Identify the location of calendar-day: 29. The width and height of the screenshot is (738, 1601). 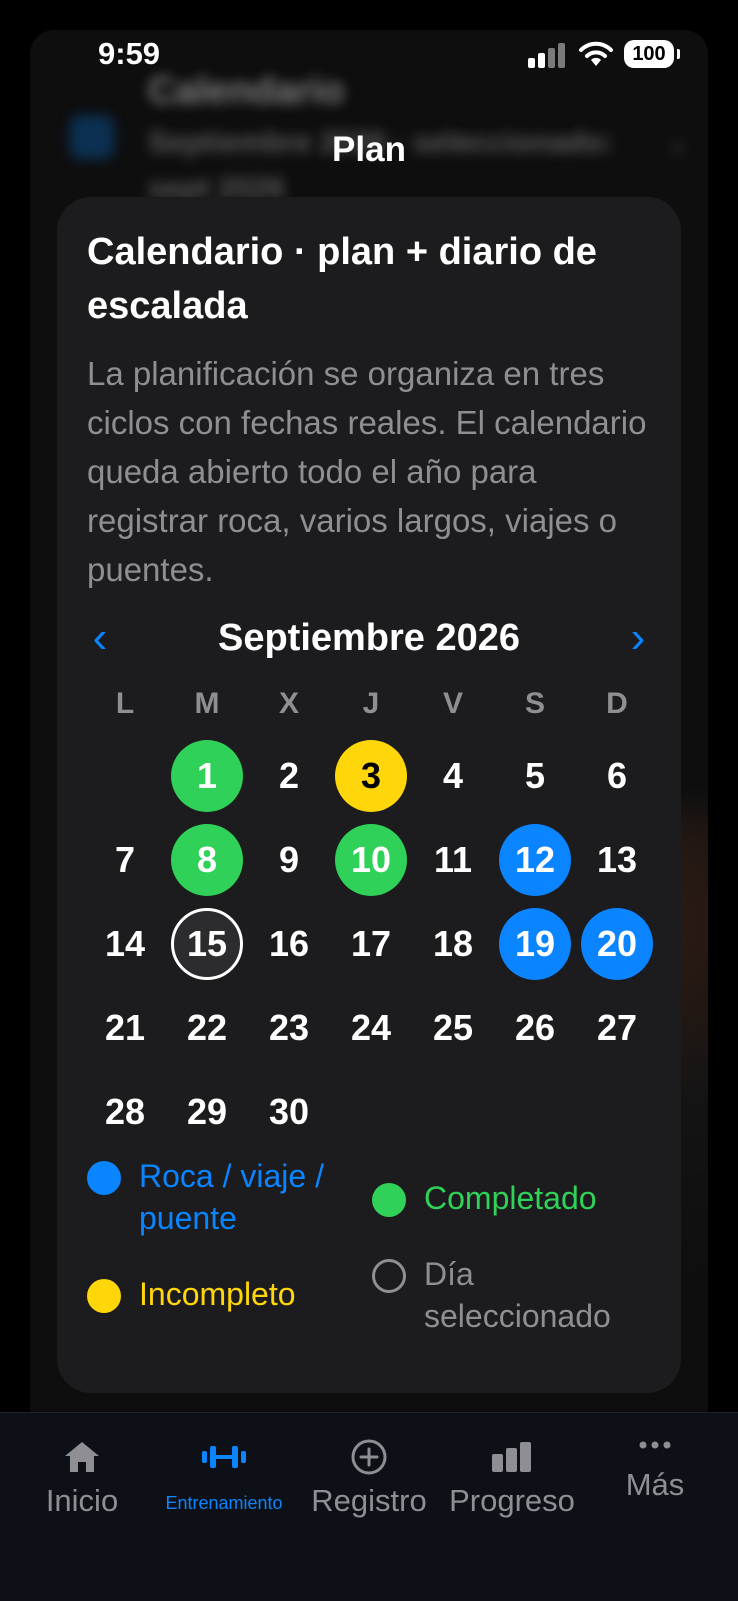
(207, 1112).